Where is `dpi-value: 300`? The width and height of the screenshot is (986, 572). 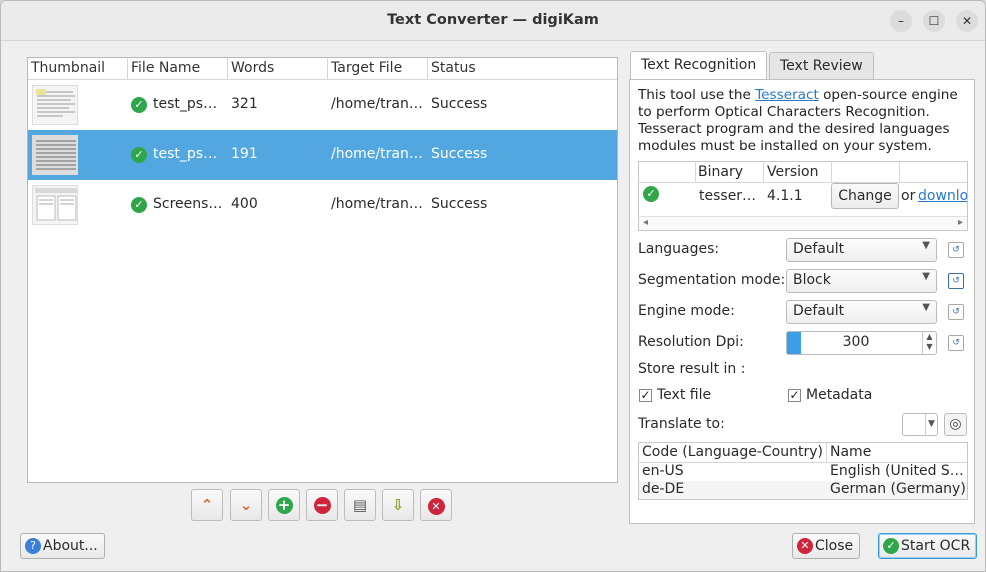
dpi-value: 300 is located at coordinates (856, 342).